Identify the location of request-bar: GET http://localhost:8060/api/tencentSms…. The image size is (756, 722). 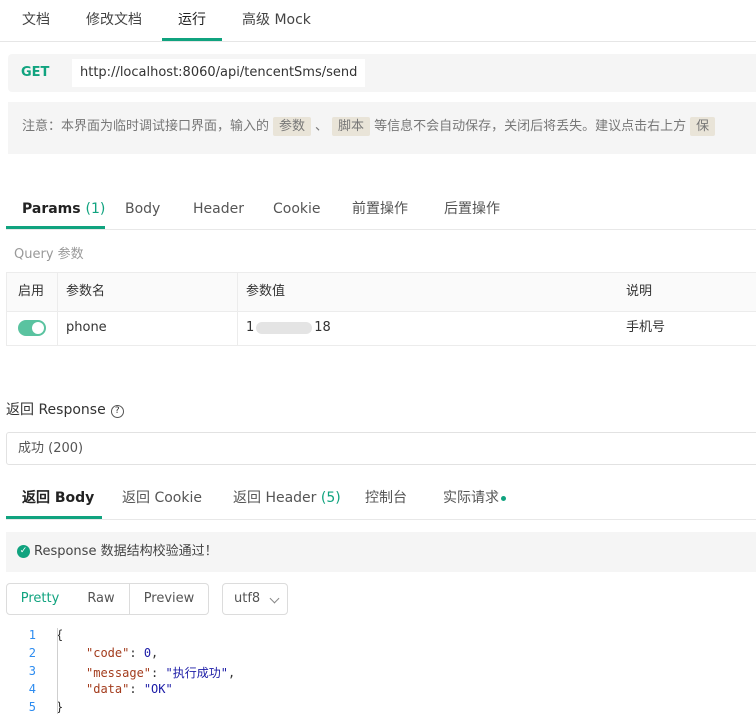
(382, 73).